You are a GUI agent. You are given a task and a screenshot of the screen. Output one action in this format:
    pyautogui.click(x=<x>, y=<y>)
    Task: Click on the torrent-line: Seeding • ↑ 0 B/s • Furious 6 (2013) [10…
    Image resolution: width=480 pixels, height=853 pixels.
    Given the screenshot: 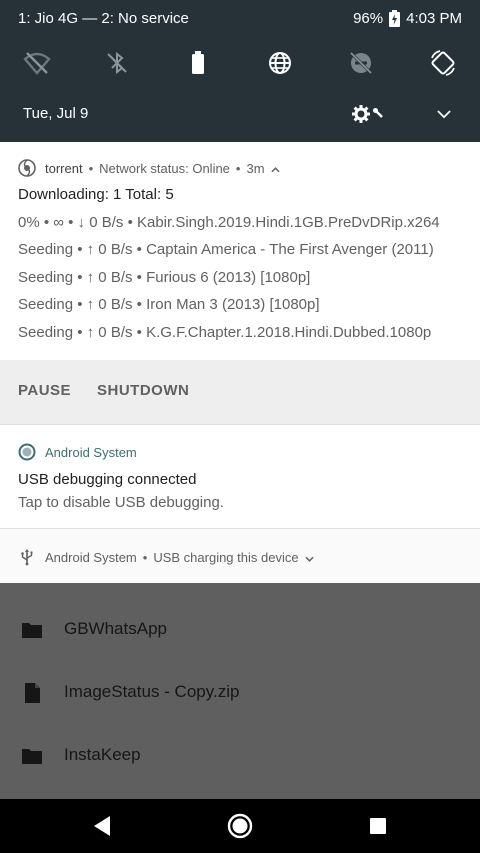 What is the action you would take?
    pyautogui.click(x=164, y=277)
    